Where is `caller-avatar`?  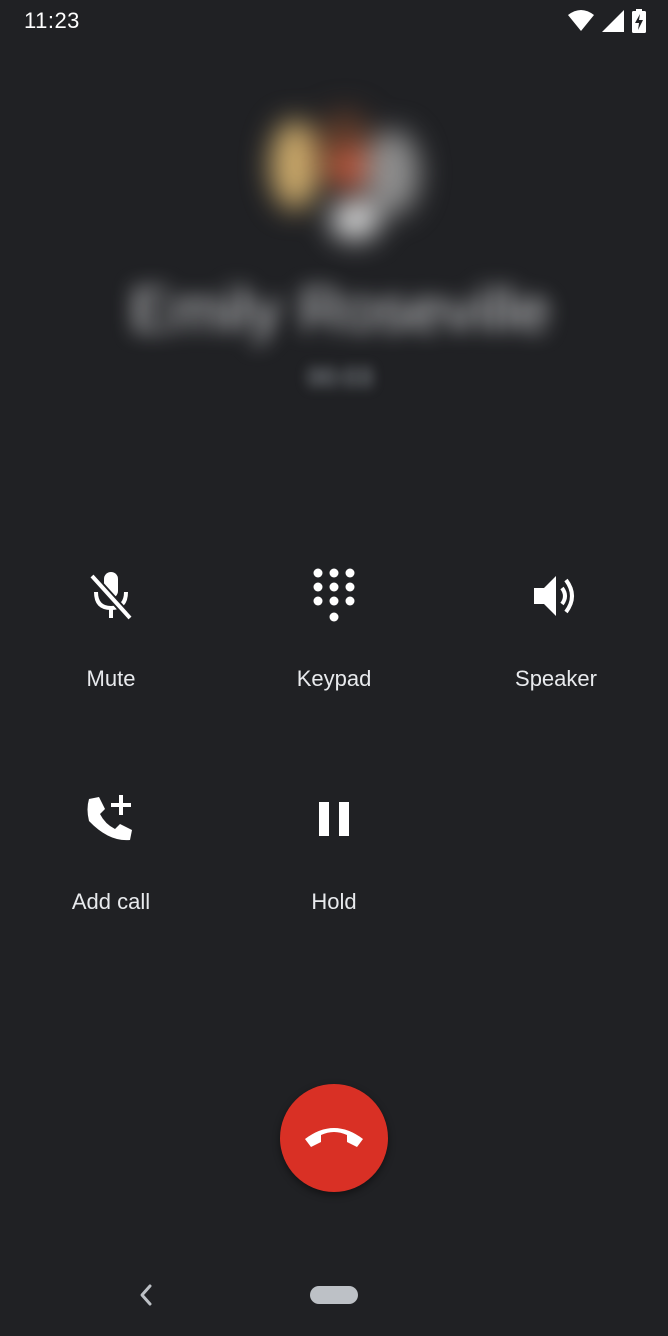 caller-avatar is located at coordinates (345, 170).